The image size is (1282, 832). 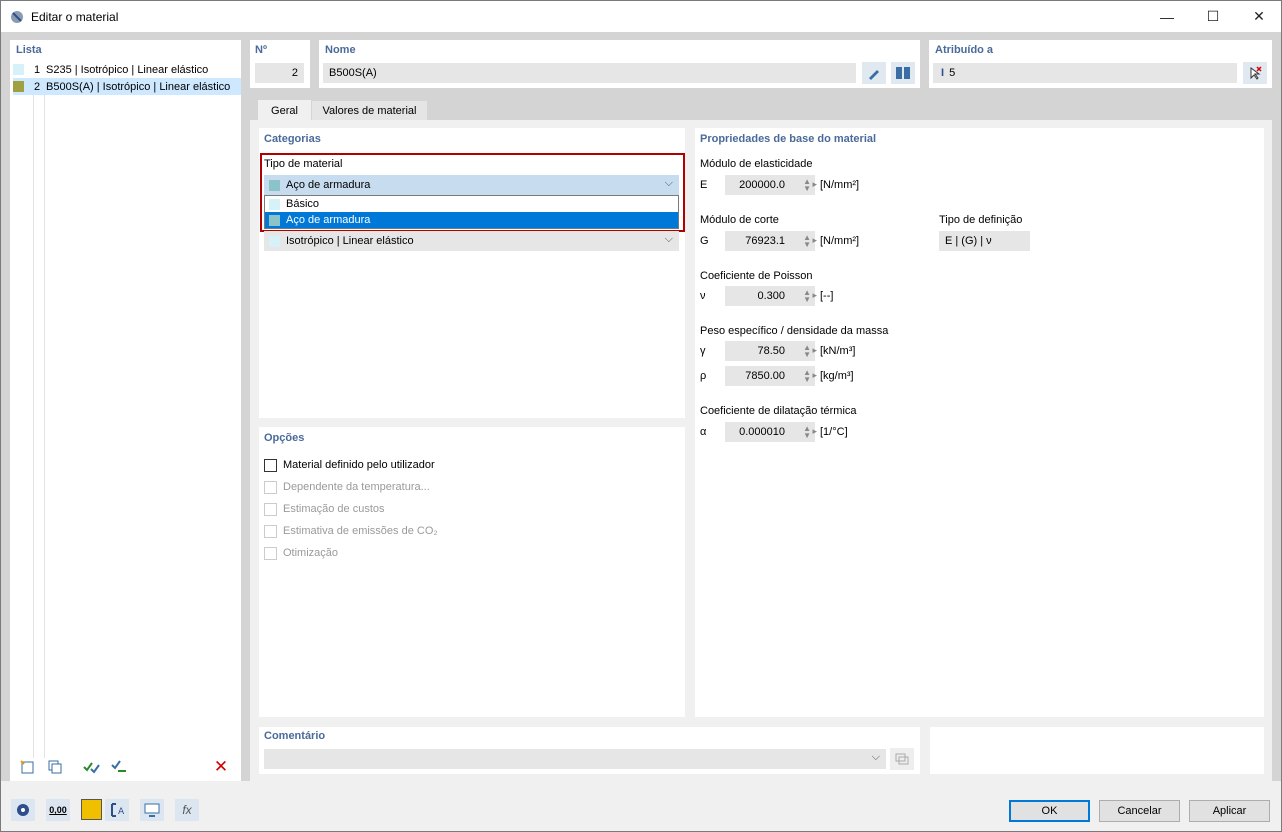 What do you see at coordinates (55, 767) in the screenshot?
I see `copy-material-icon` at bounding box center [55, 767].